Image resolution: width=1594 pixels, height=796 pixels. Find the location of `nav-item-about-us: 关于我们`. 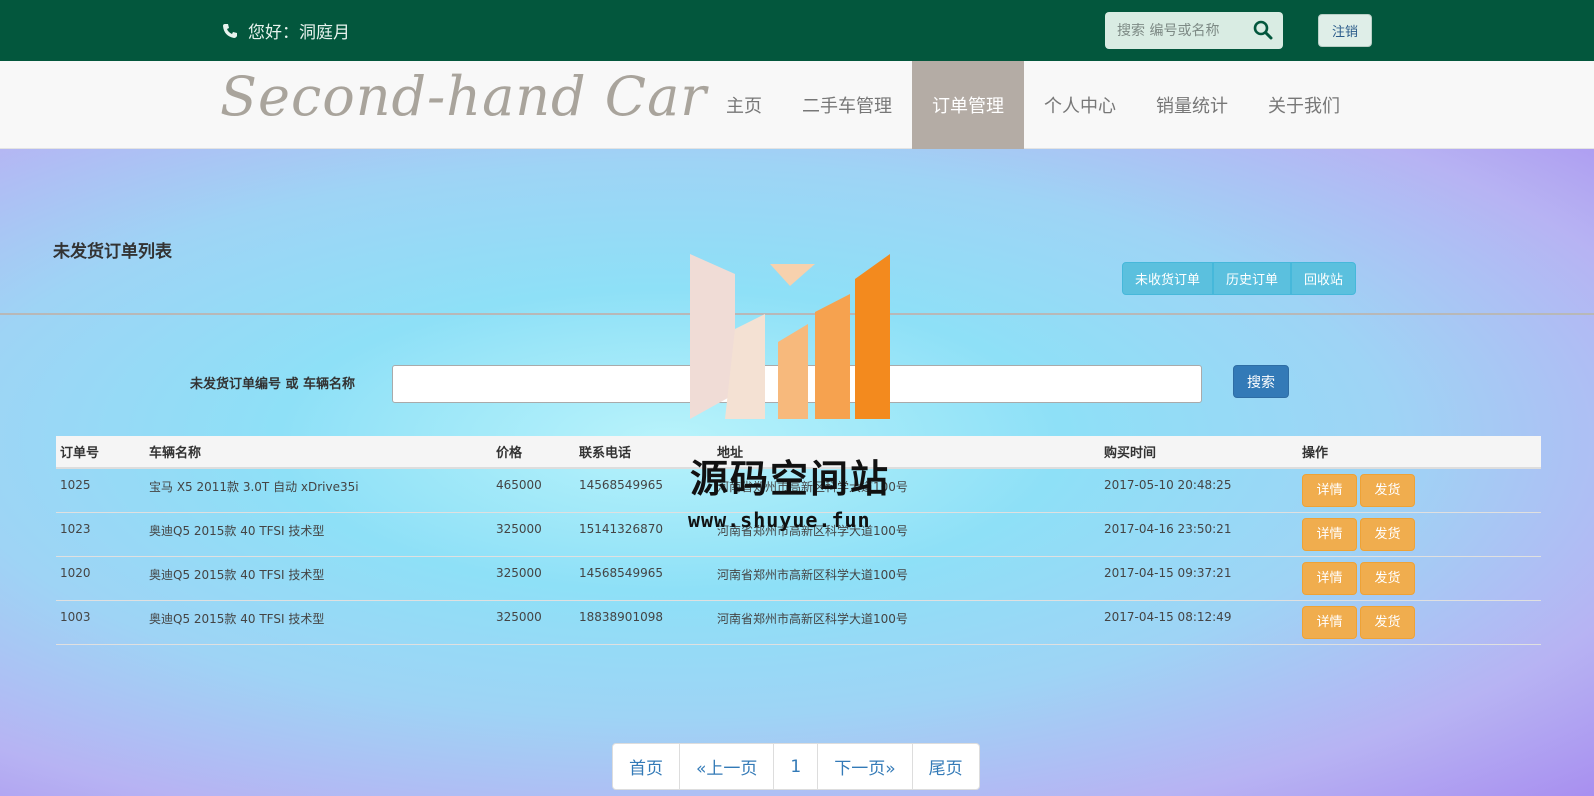

nav-item-about-us: 关于我们 is located at coordinates (1304, 105).